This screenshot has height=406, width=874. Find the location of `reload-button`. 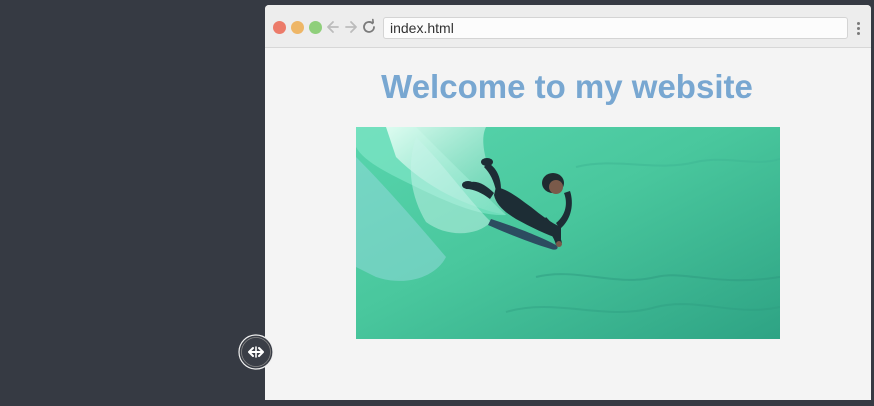

reload-button is located at coordinates (369, 27).